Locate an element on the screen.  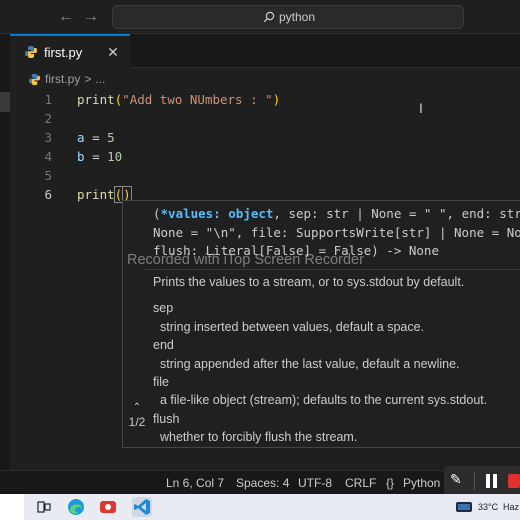
weather-label: Haz is located at coordinates (511, 507).